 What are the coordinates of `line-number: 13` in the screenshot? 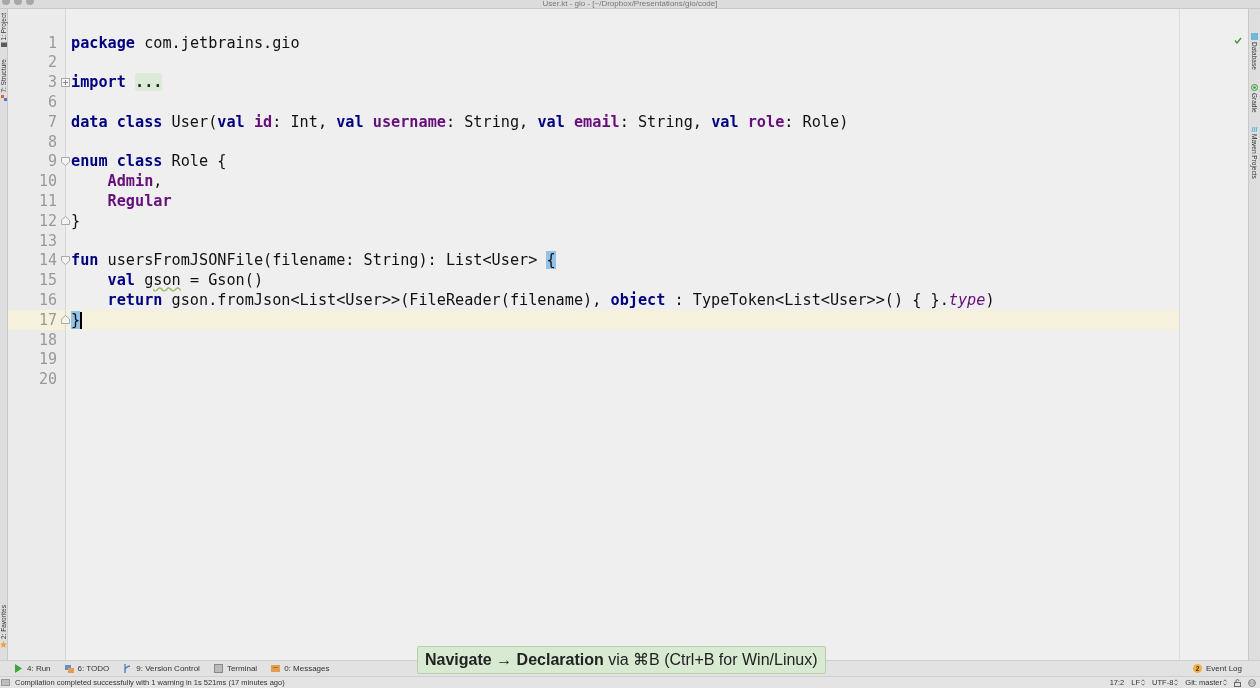 It's located at (47, 241).